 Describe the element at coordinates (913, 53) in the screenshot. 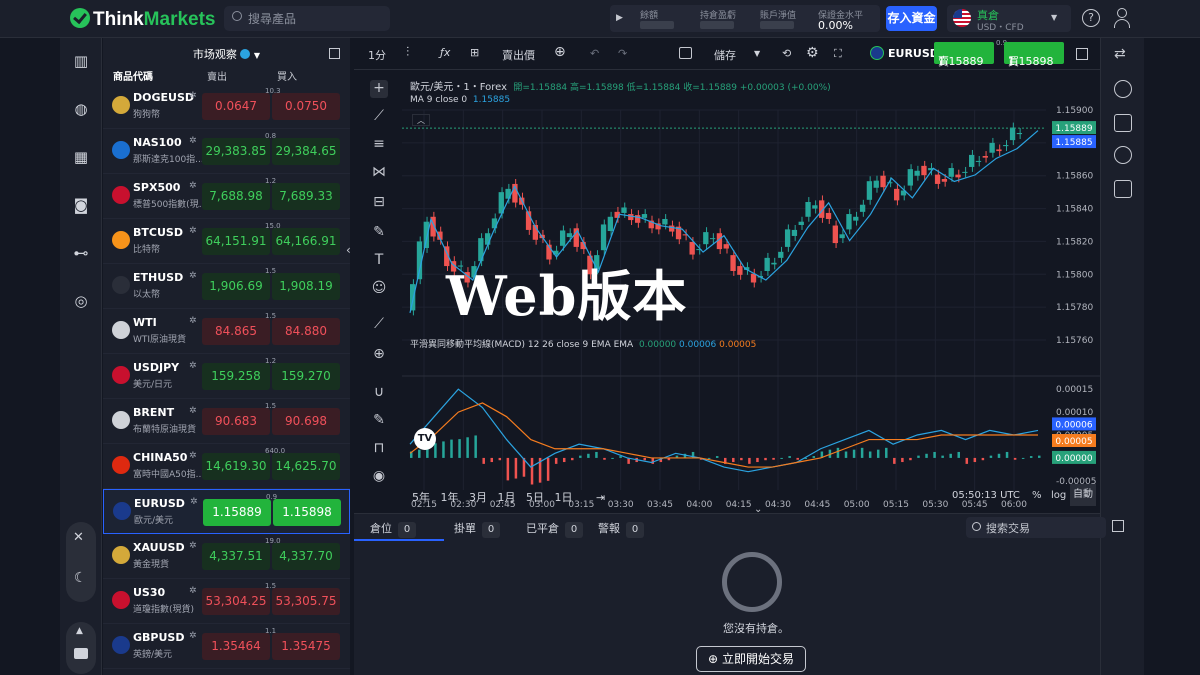

I see `chart-symbol: EURUSD` at that location.